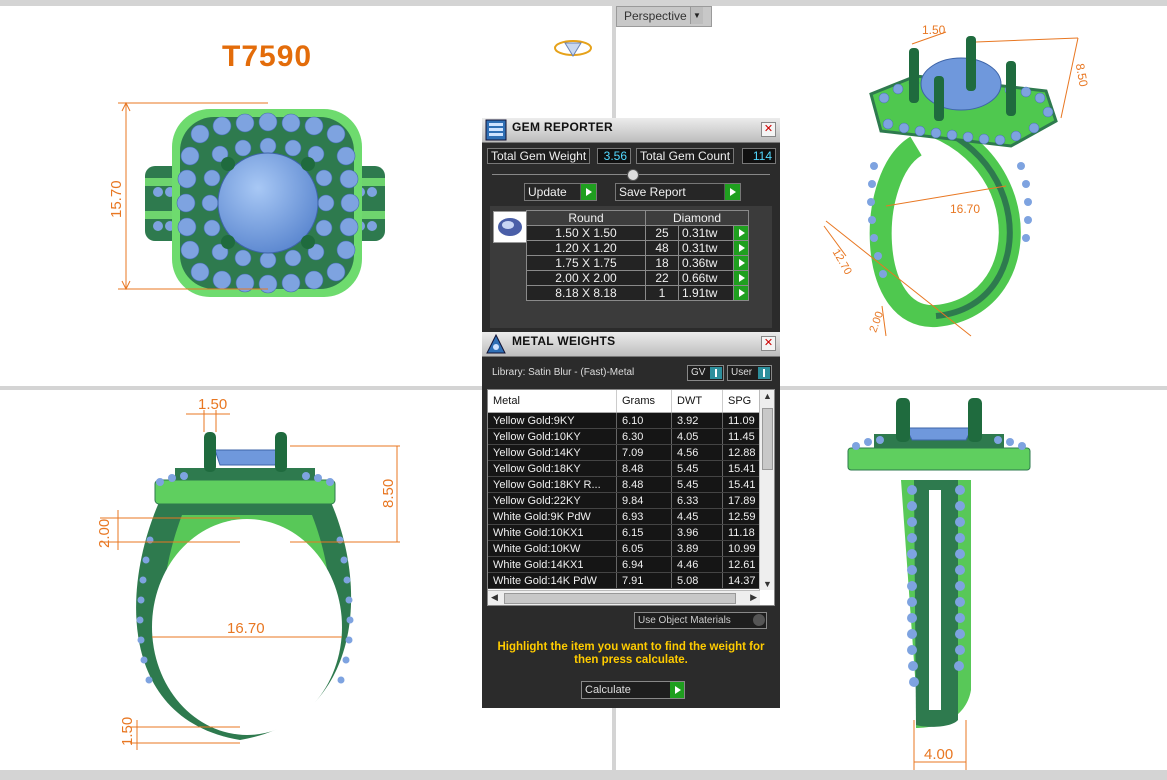 This screenshot has width=1167, height=780. I want to click on gem-shape-header: Round, so click(586, 218).